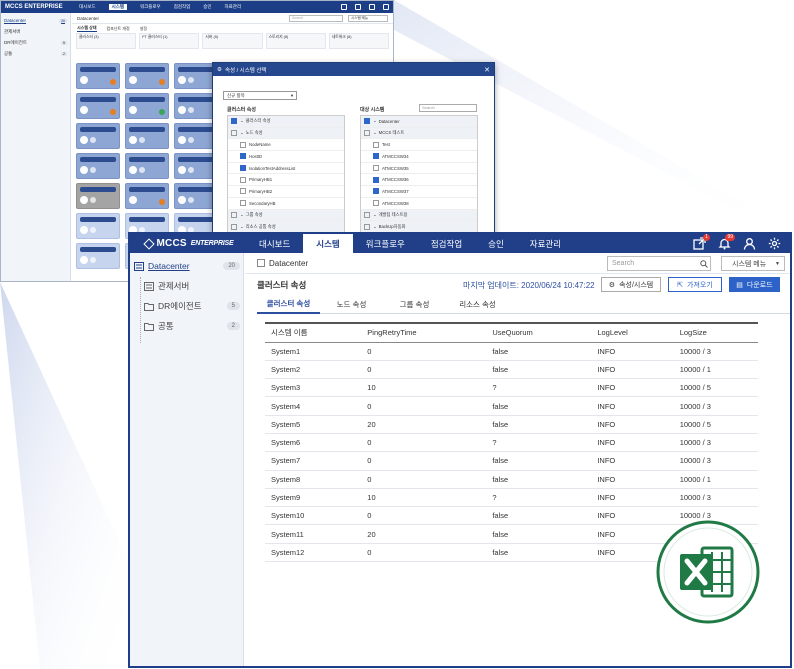 Image resolution: width=794 pixels, height=669 pixels. Describe the element at coordinates (419, 145) in the screenshot. I see `list-item: Test` at that location.